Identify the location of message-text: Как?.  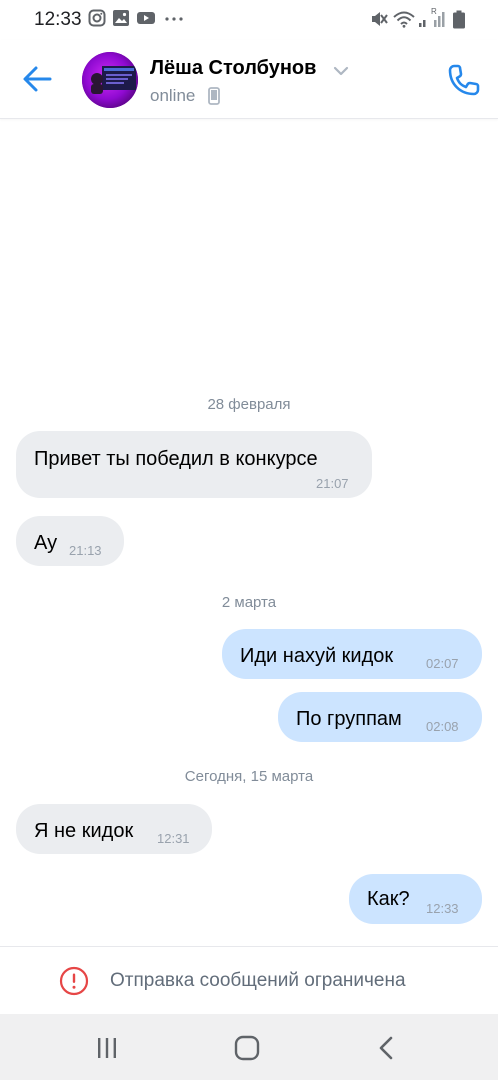
(388, 899).